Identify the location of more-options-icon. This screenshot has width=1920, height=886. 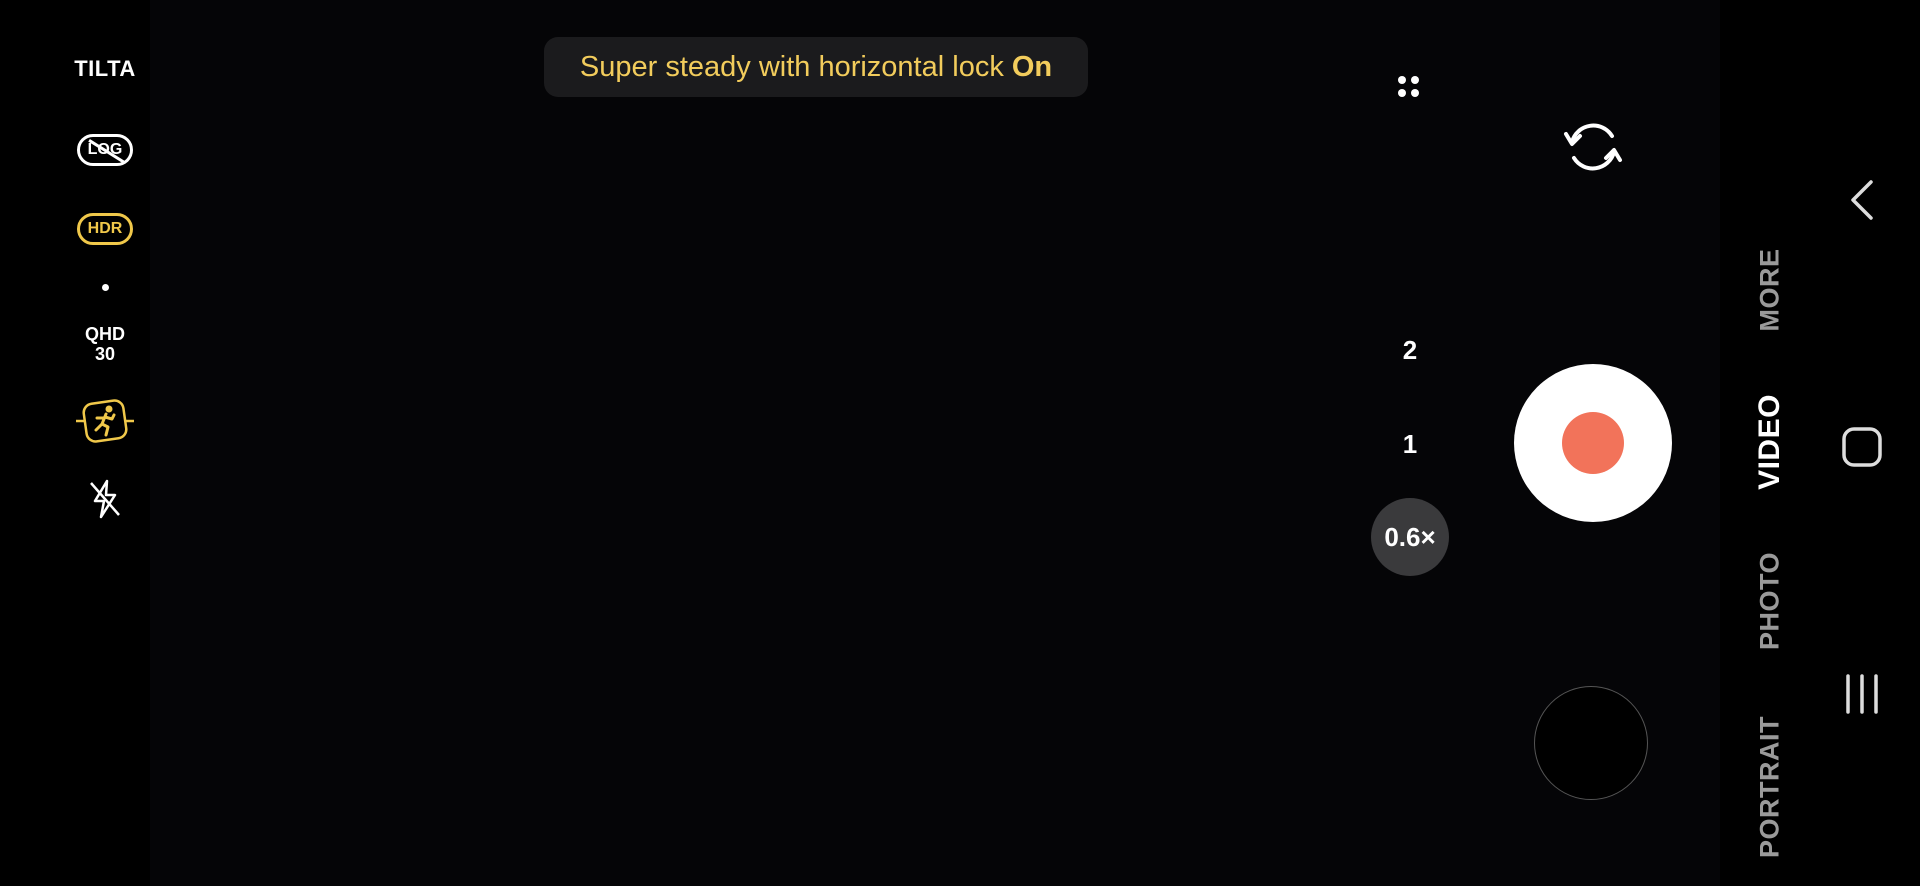
(1410, 88).